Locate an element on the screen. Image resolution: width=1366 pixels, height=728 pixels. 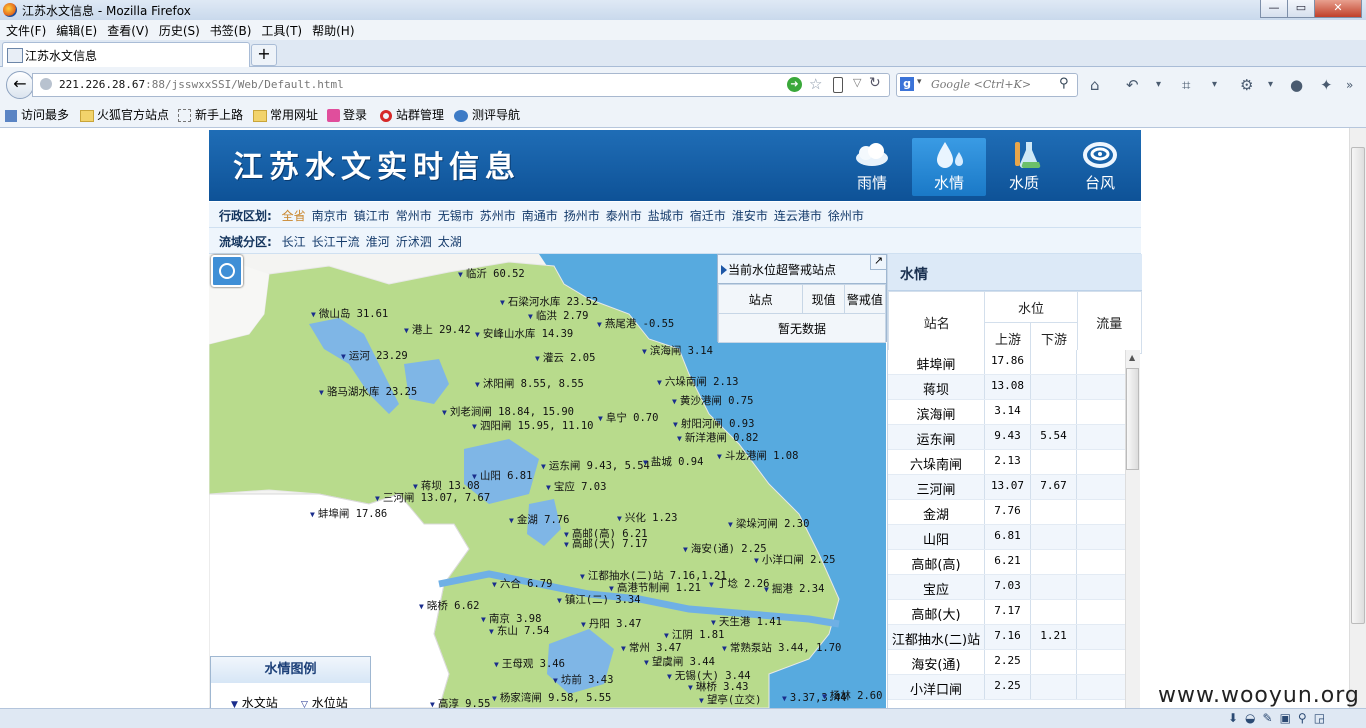
go-arrow-icon: ➜ is located at coordinates (794, 84).